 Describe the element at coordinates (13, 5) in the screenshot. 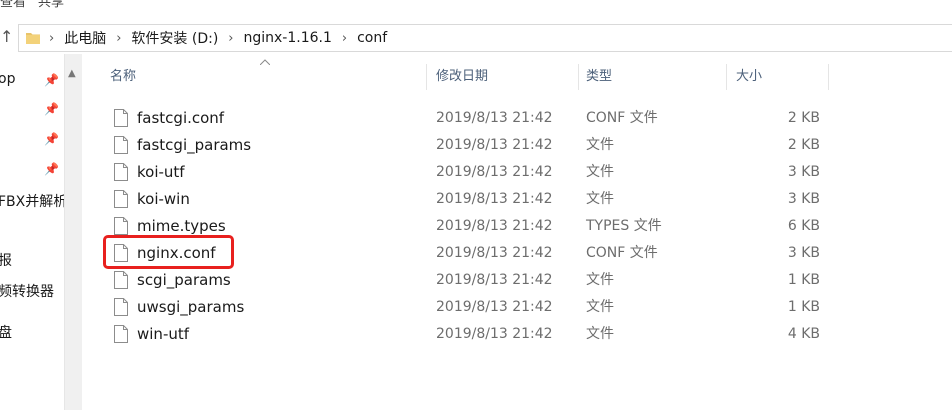

I see `ribbon-tab-view: 查看` at that location.